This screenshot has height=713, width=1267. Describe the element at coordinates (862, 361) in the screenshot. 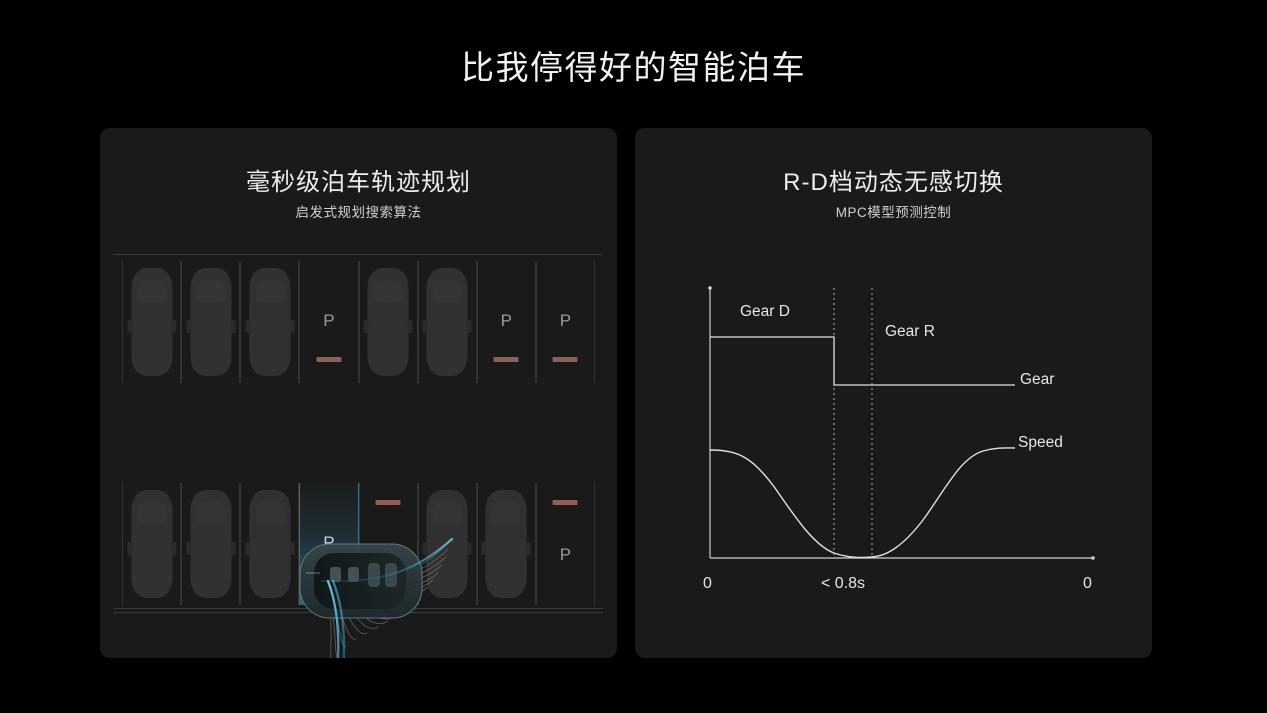

I see `chart-series-gear` at that location.